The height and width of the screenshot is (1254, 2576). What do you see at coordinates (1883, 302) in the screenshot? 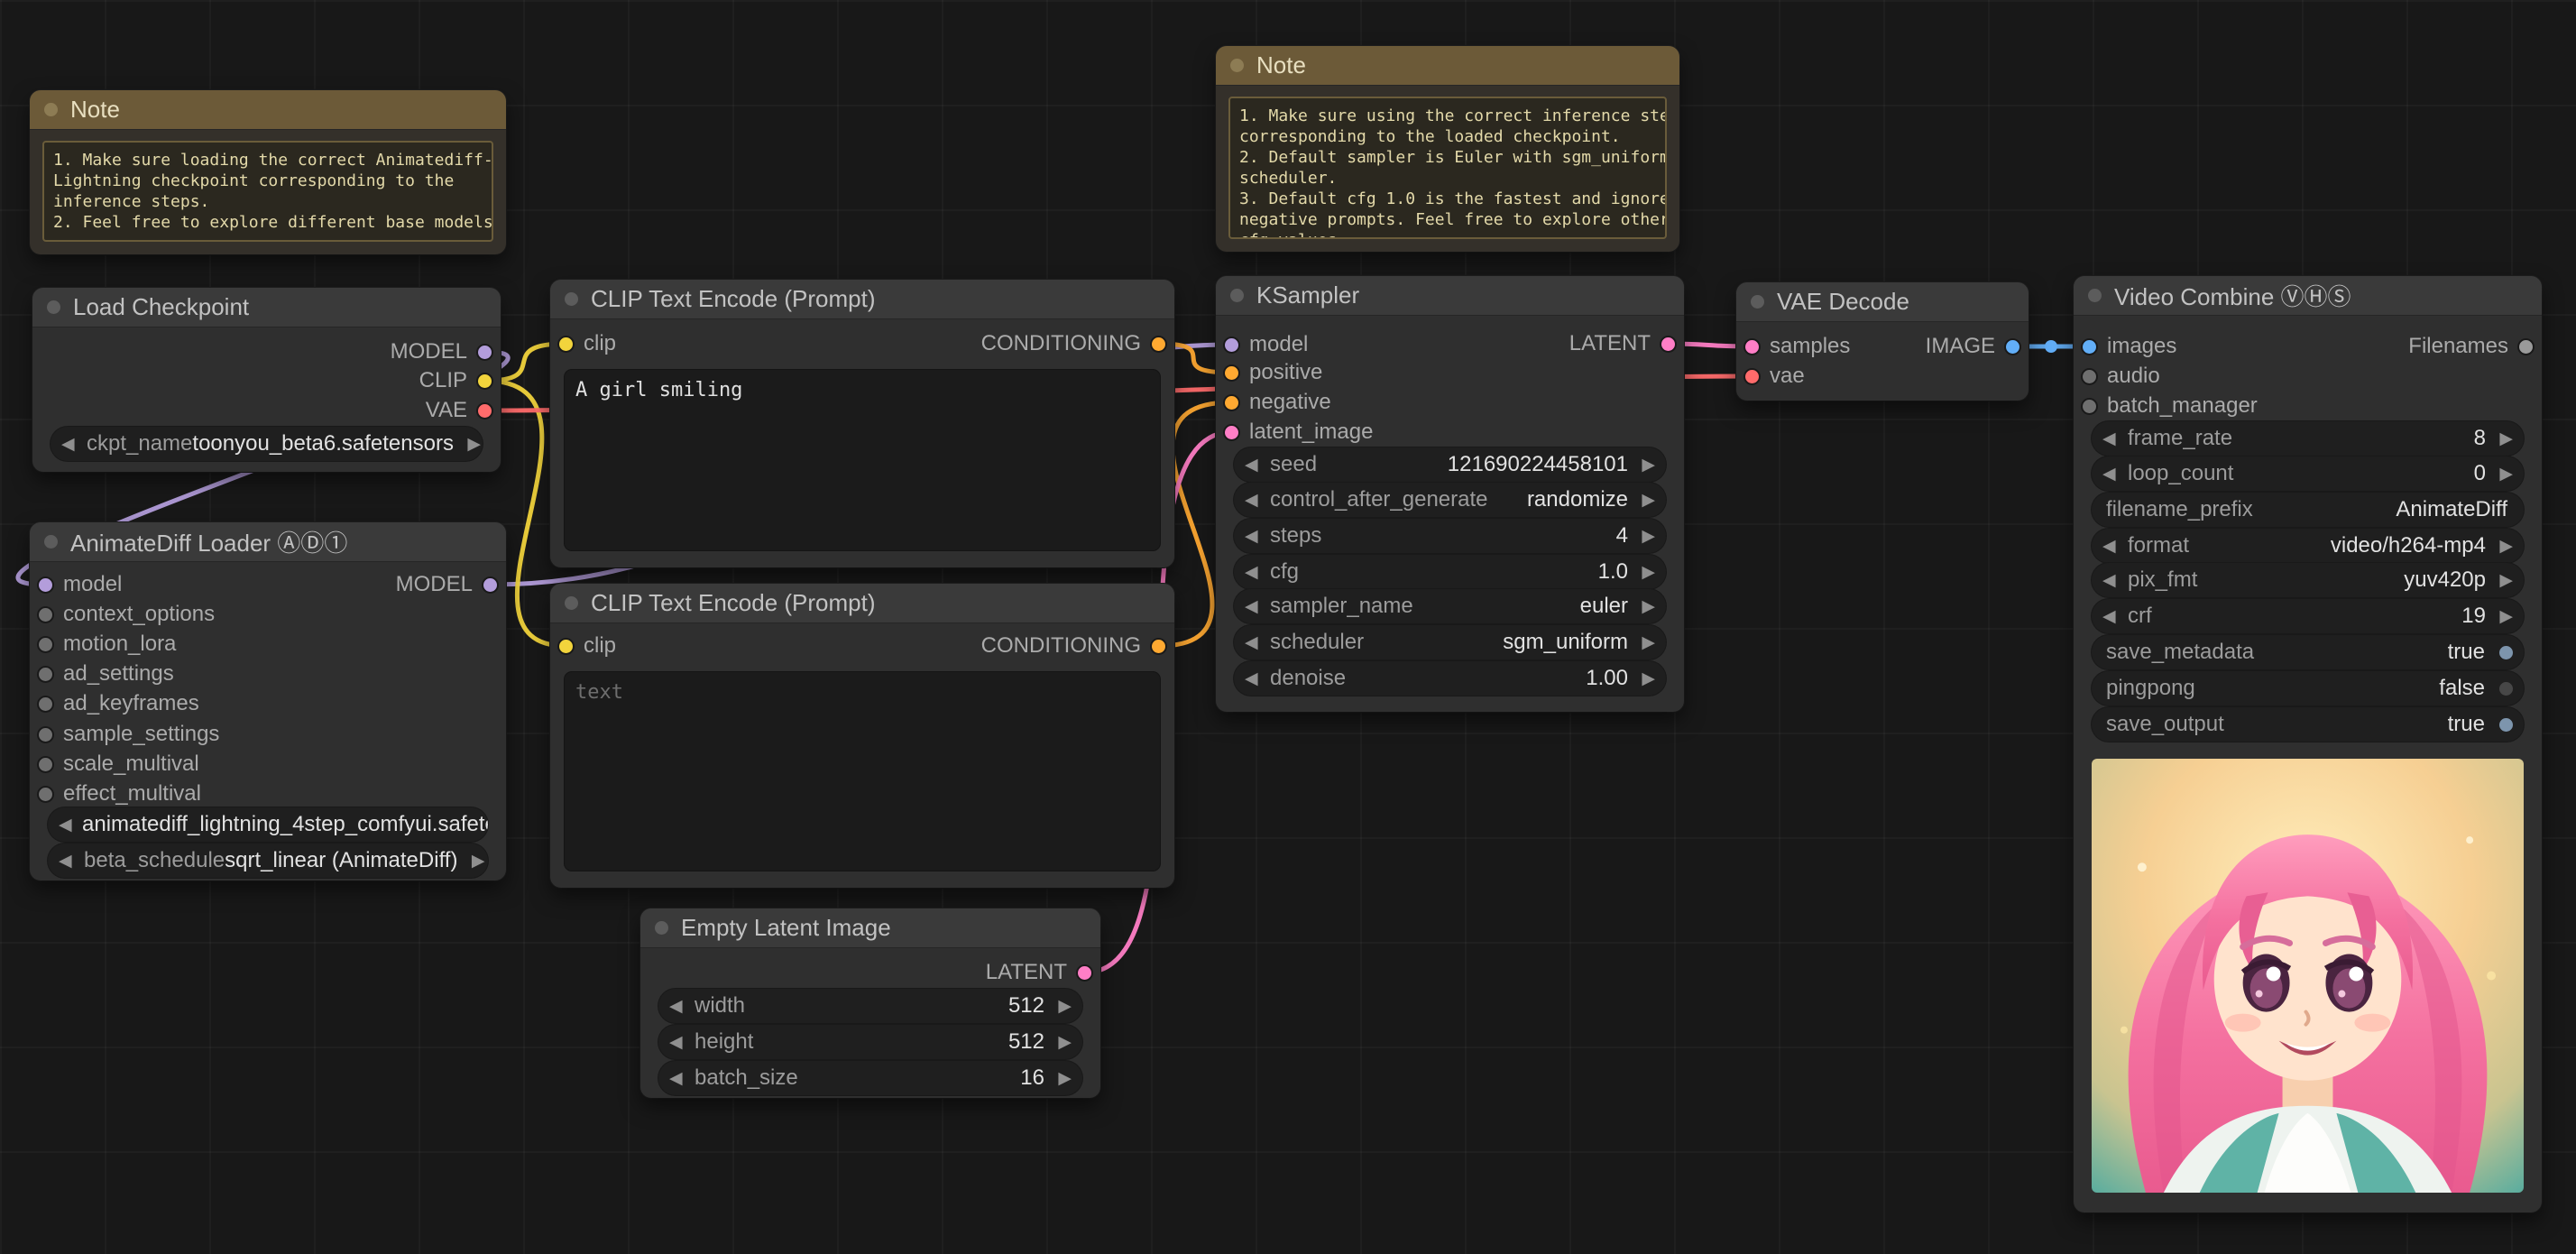
I see `node-title-bar: VAE Decode` at bounding box center [1883, 302].